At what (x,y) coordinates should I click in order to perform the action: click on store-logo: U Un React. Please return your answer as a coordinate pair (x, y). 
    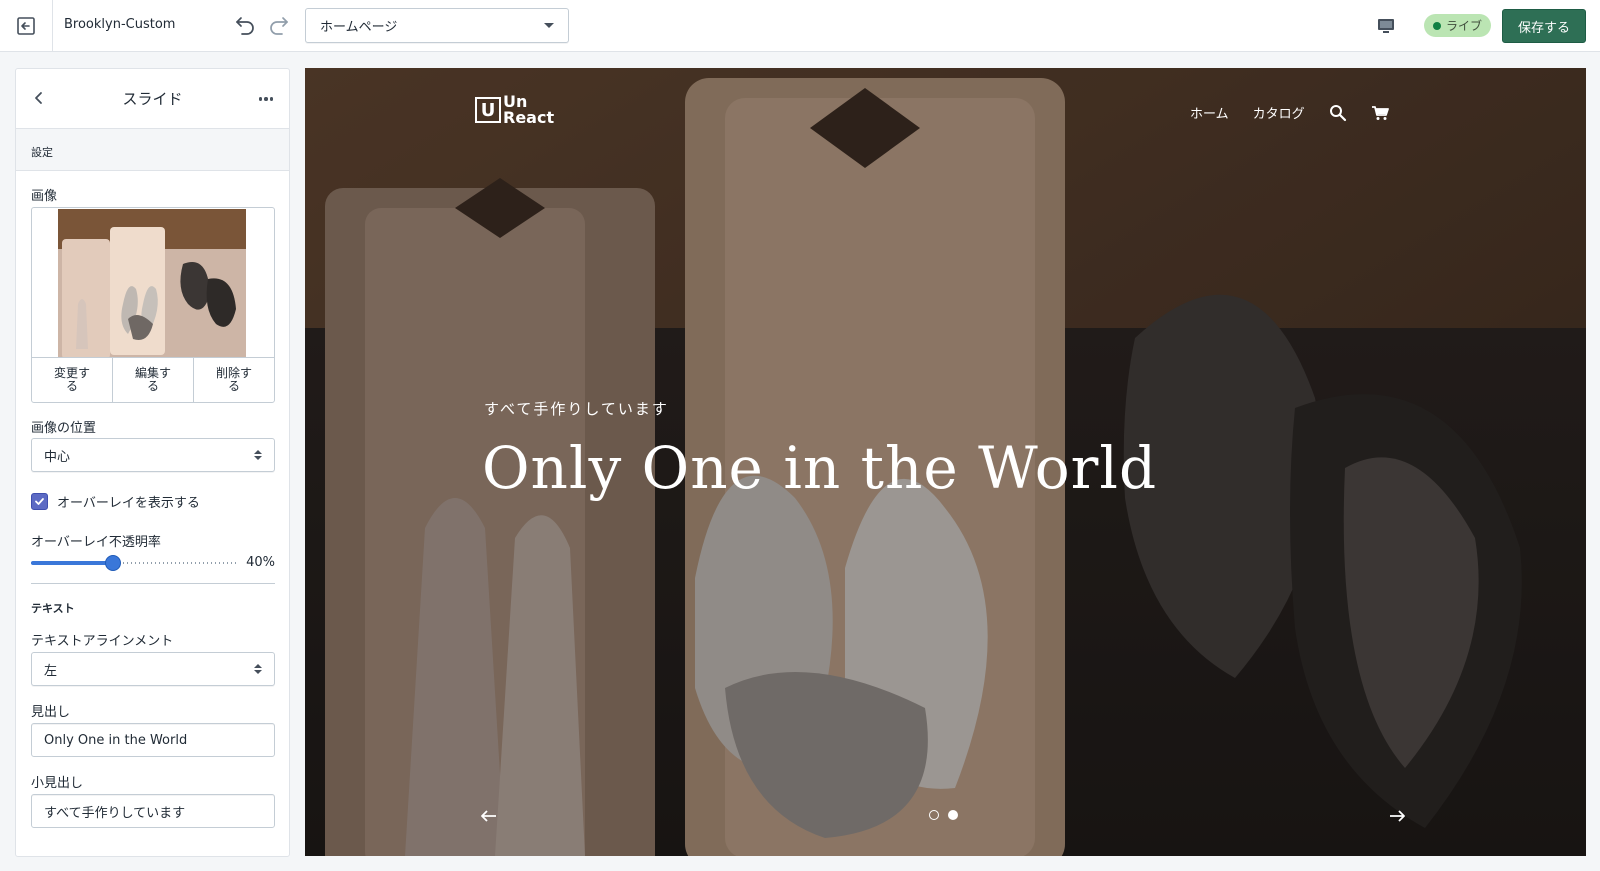
    Looking at the image, I should click on (514, 110).